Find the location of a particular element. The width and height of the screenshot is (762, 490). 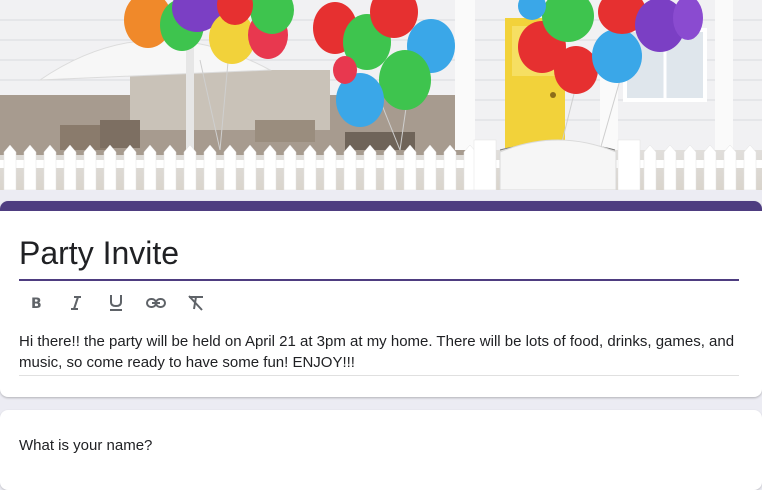

form-title-input: Party Invite is located at coordinates (379, 257).